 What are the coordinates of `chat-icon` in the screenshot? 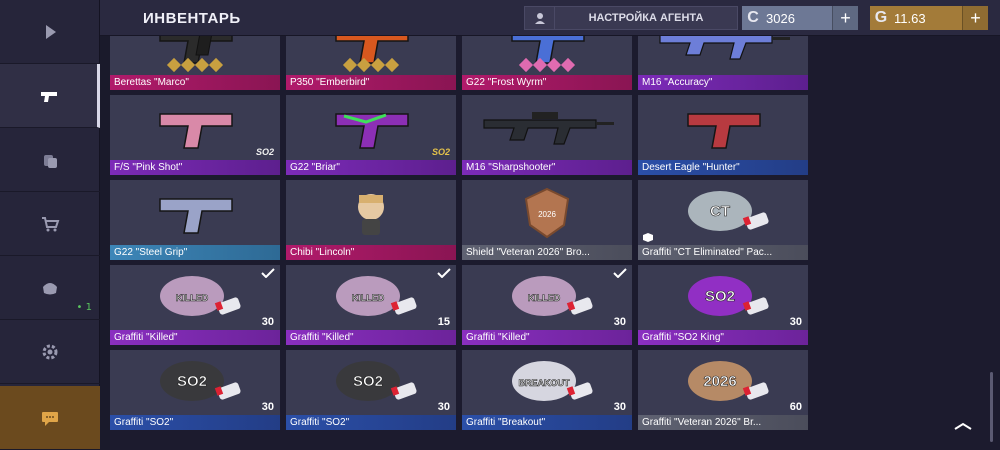 It's located at (50, 418).